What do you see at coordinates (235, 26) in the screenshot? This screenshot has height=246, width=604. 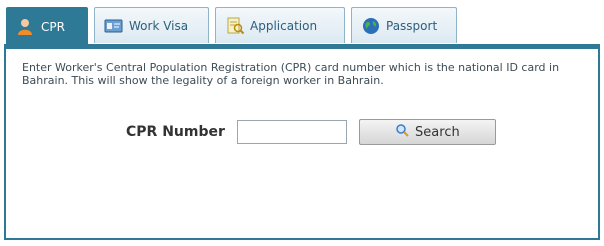 I see `document-search-icon` at bounding box center [235, 26].